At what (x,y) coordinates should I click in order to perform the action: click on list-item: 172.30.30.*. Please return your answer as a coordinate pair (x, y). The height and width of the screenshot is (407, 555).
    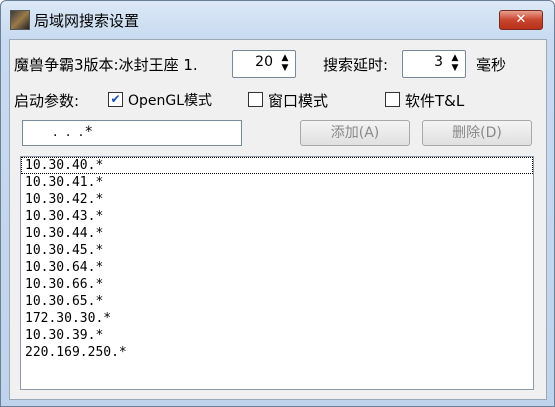
    Looking at the image, I should click on (277, 318).